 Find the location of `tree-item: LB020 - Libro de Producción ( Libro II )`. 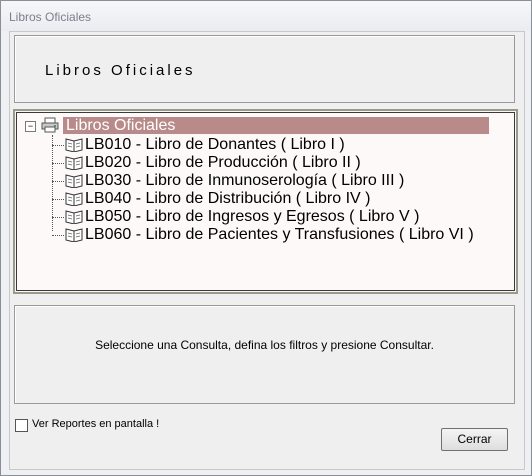

tree-item: LB020 - Libro de Producción ( Libro II ) is located at coordinates (272, 163).